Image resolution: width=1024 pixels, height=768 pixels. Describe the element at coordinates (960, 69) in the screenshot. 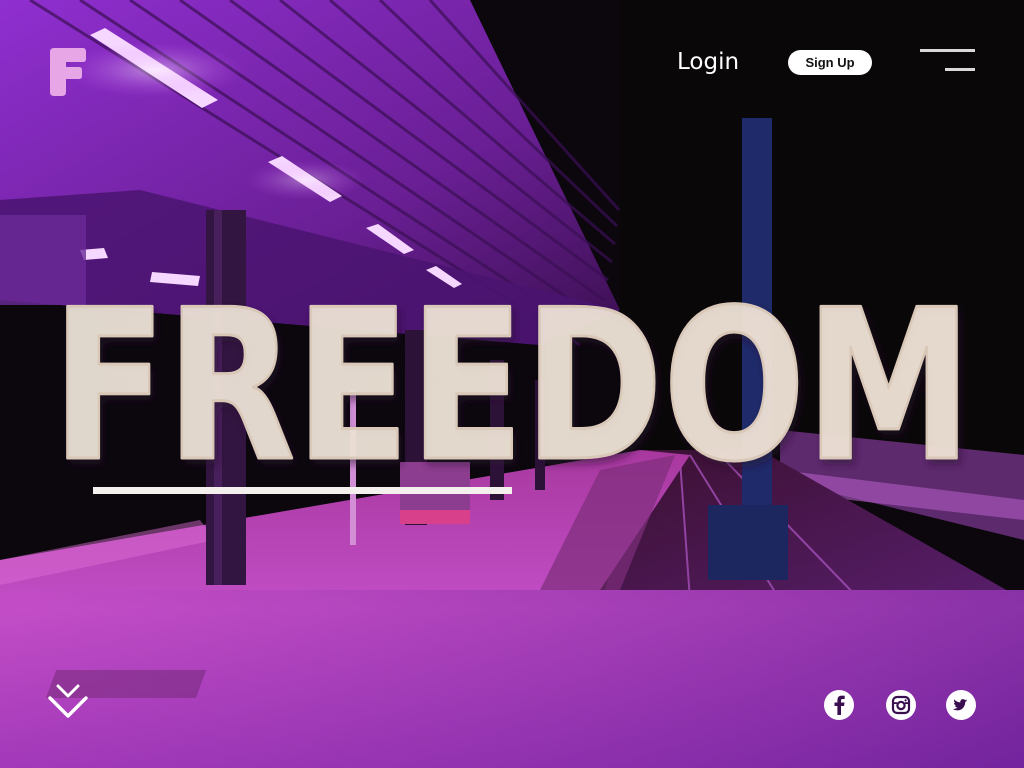

I see `menu-line-bottom` at that location.